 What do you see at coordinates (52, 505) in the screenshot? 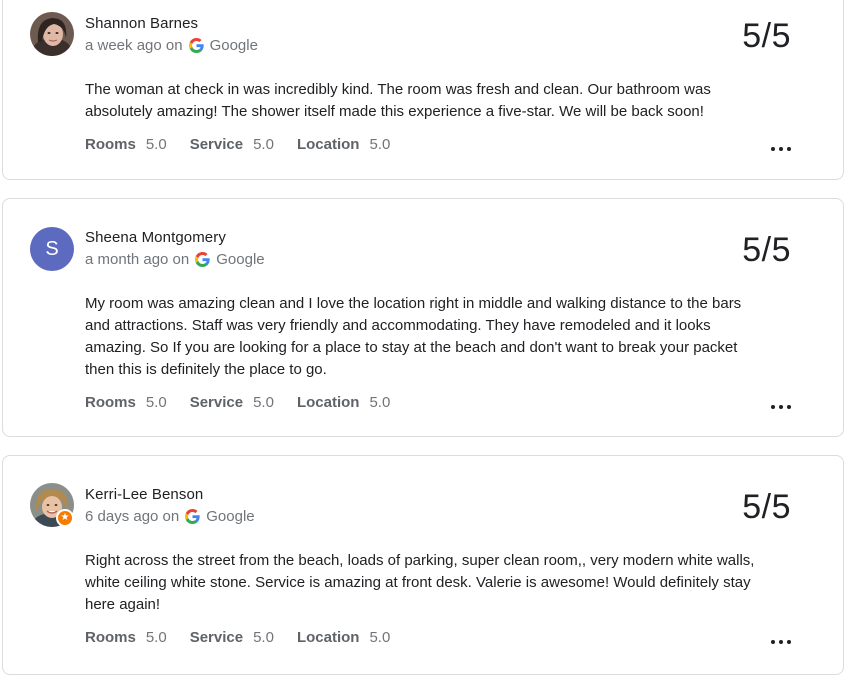
I see `reviewer-avatar: ★` at bounding box center [52, 505].